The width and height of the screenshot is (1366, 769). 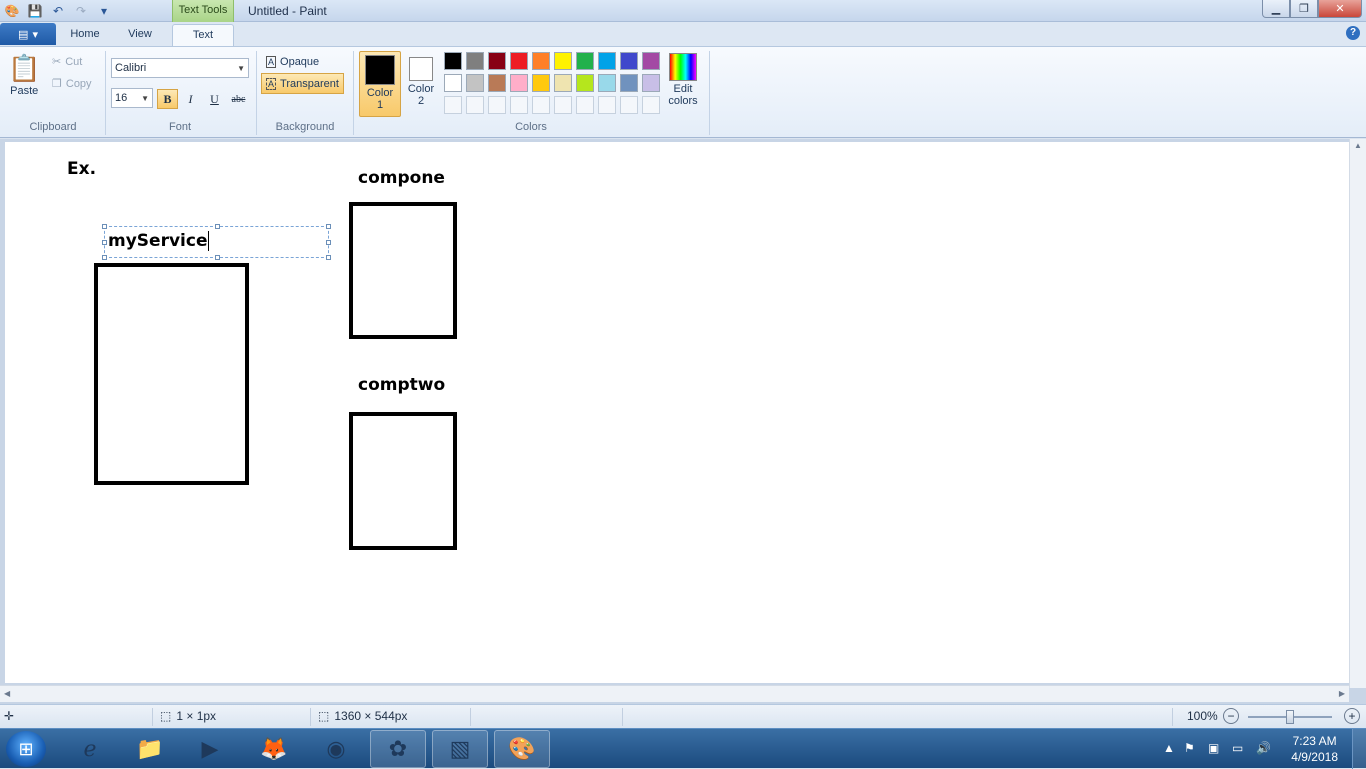 What do you see at coordinates (67, 62) in the screenshot?
I see `cut-button: ✂ Cut` at bounding box center [67, 62].